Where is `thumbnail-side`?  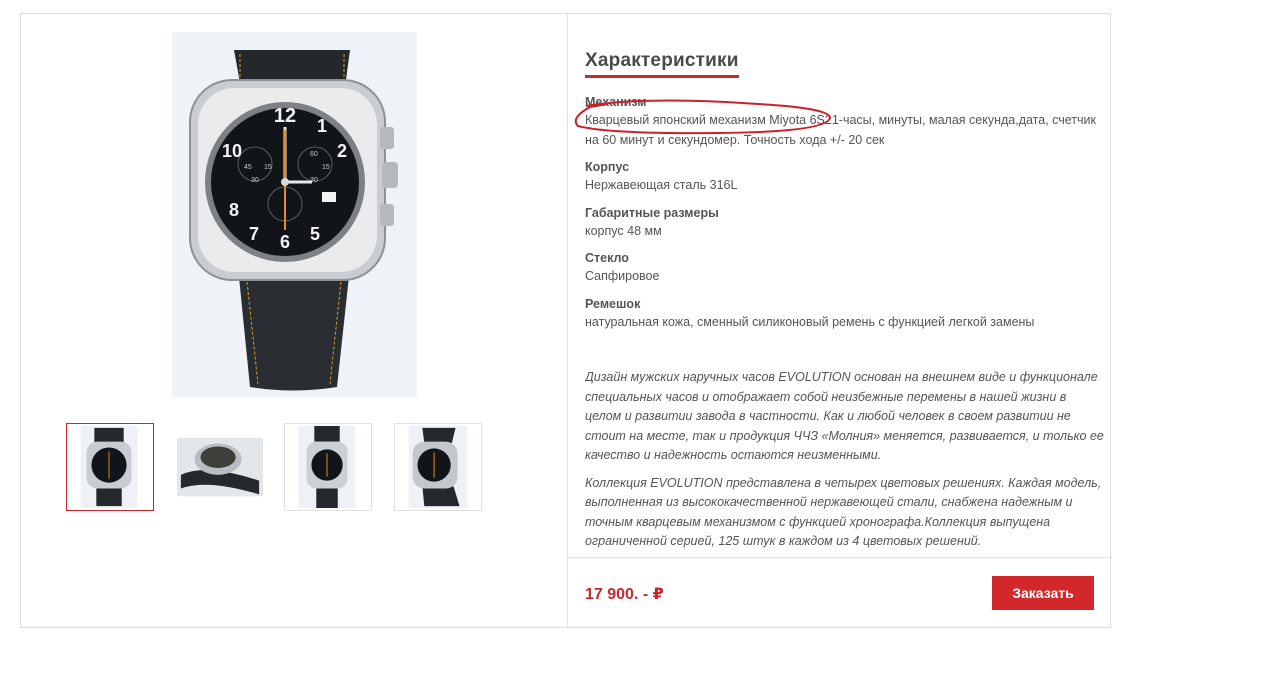
thumbnail-side is located at coordinates (220, 467).